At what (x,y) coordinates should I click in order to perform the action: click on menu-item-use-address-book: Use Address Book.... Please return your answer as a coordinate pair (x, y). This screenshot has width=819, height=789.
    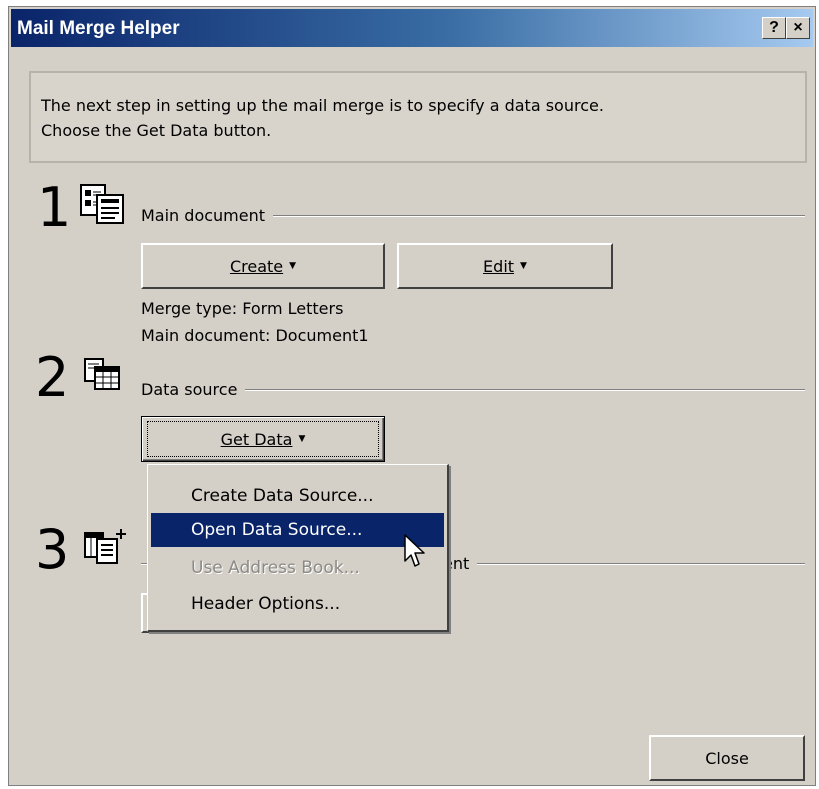
    Looking at the image, I should click on (297, 568).